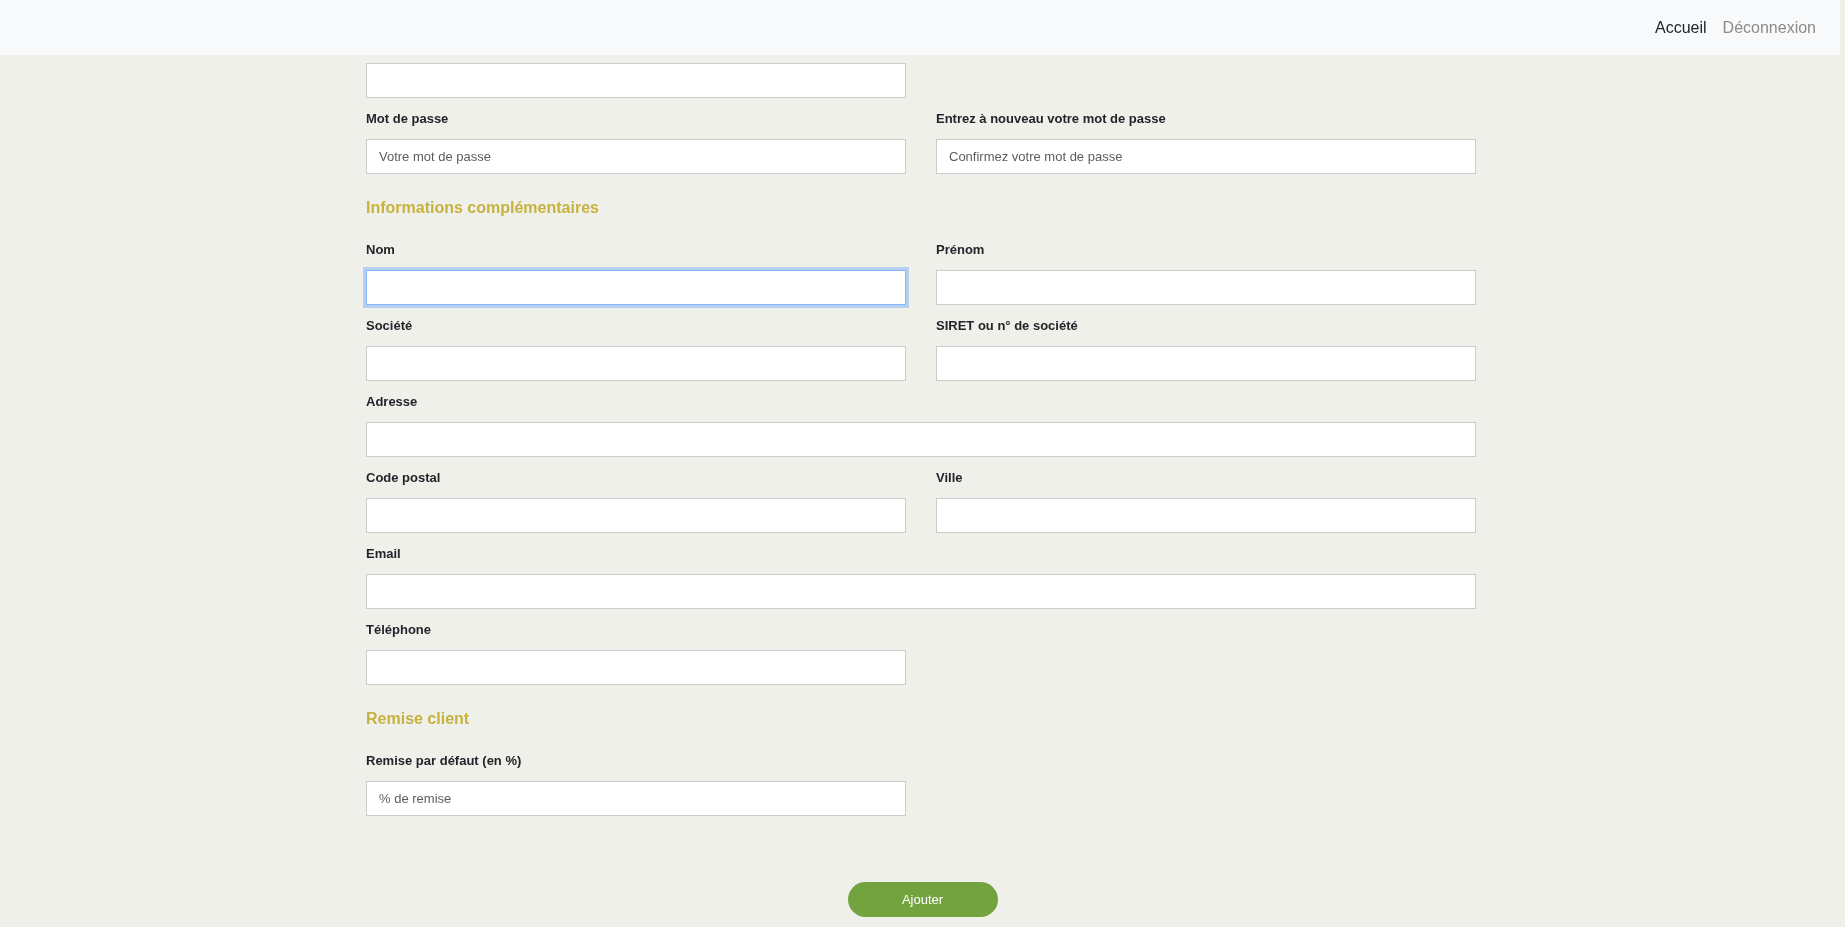 The image size is (1845, 927). What do you see at coordinates (381, 250) in the screenshot?
I see `field-label: Nom` at bounding box center [381, 250].